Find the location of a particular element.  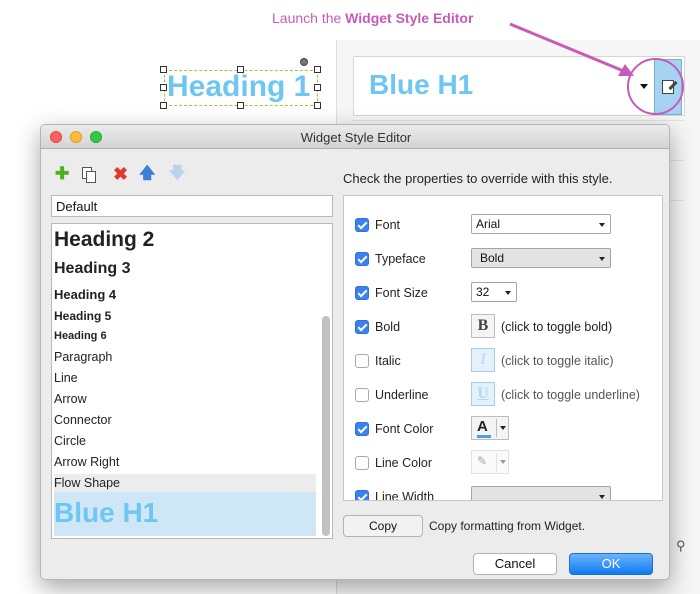

property-row-line-color: Line Color ✎ is located at coordinates (494, 467).